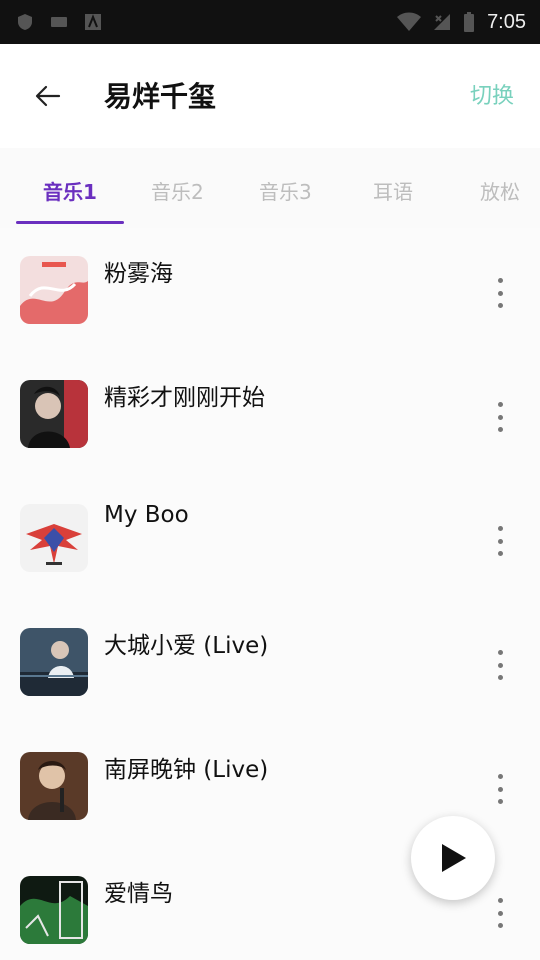 The image size is (540, 960). I want to click on tab-music-3: 音乐3, so click(285, 190).